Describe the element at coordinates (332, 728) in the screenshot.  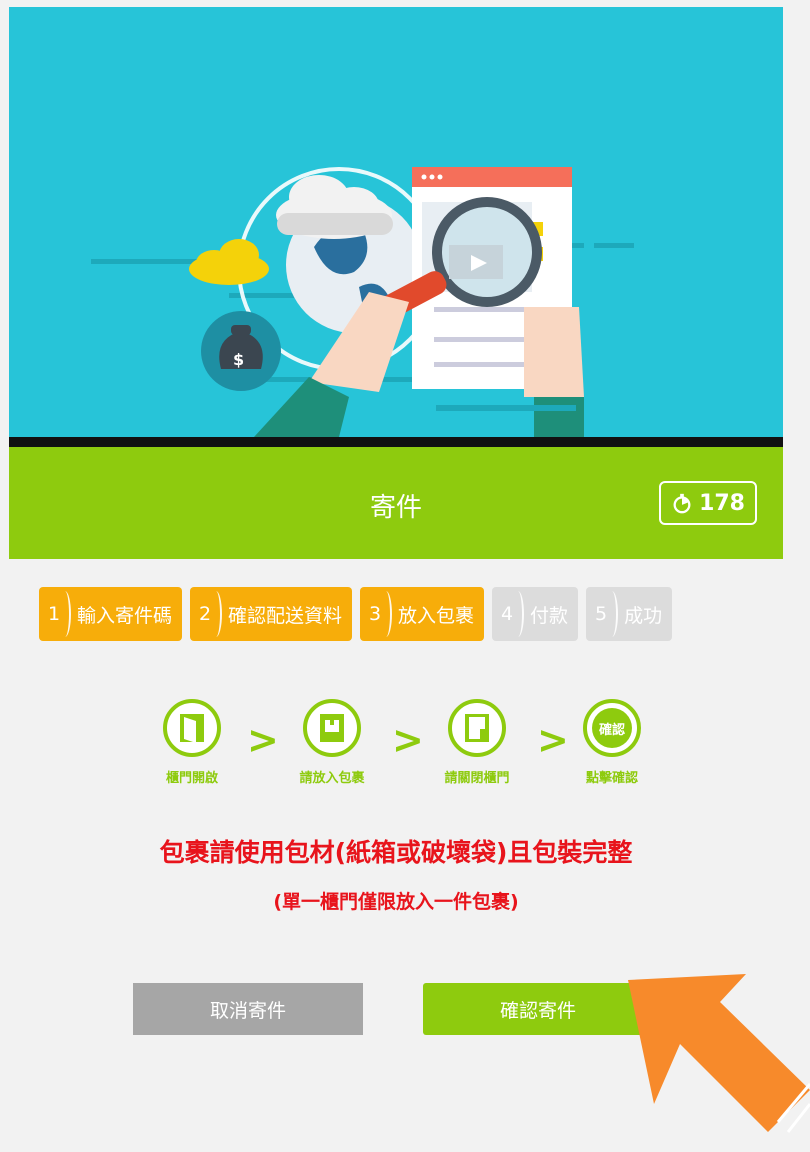
I see `package-icon` at that location.